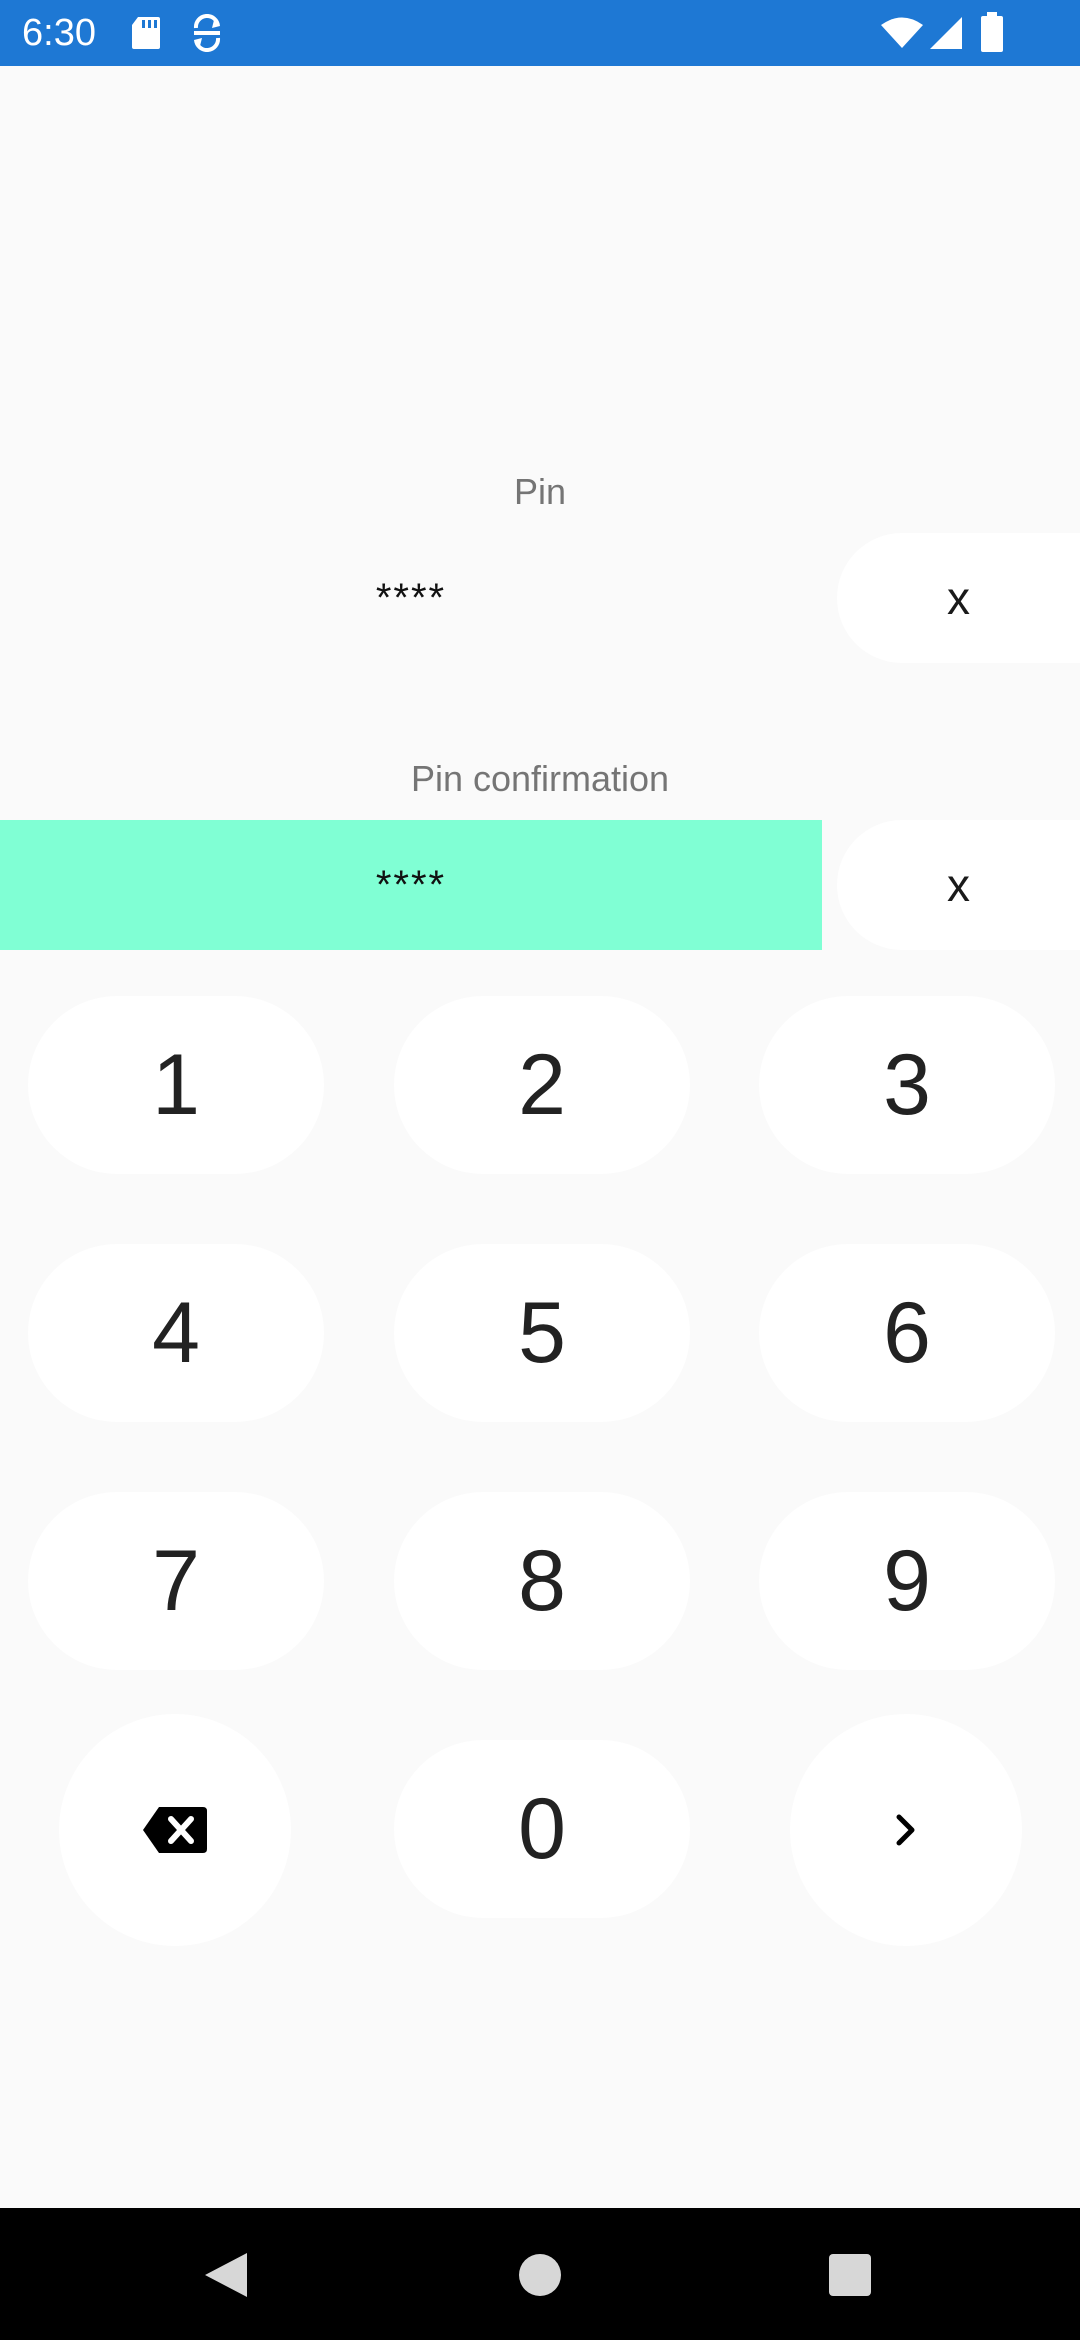 The image size is (1080, 2340). I want to click on backspace-icon, so click(175, 1830).